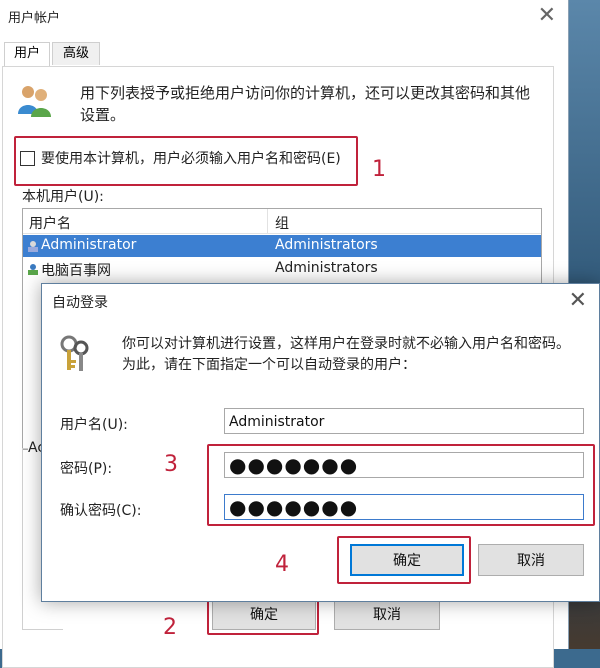 The image size is (600, 668). What do you see at coordinates (89, 245) in the screenshot?
I see `user-name: Administrator` at bounding box center [89, 245].